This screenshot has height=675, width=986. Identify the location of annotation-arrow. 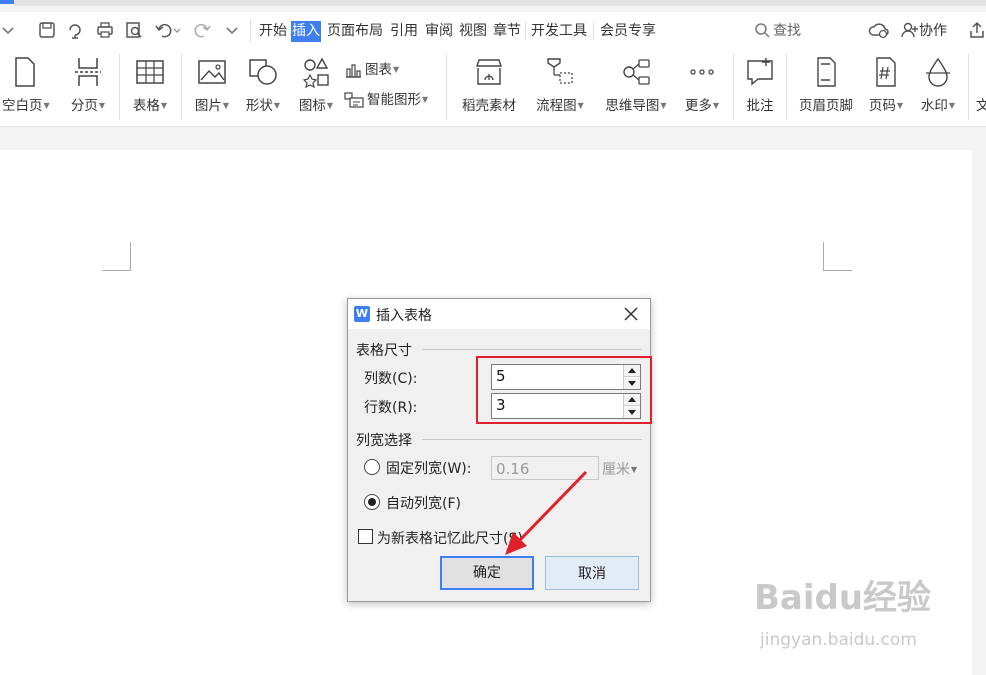
(546, 512).